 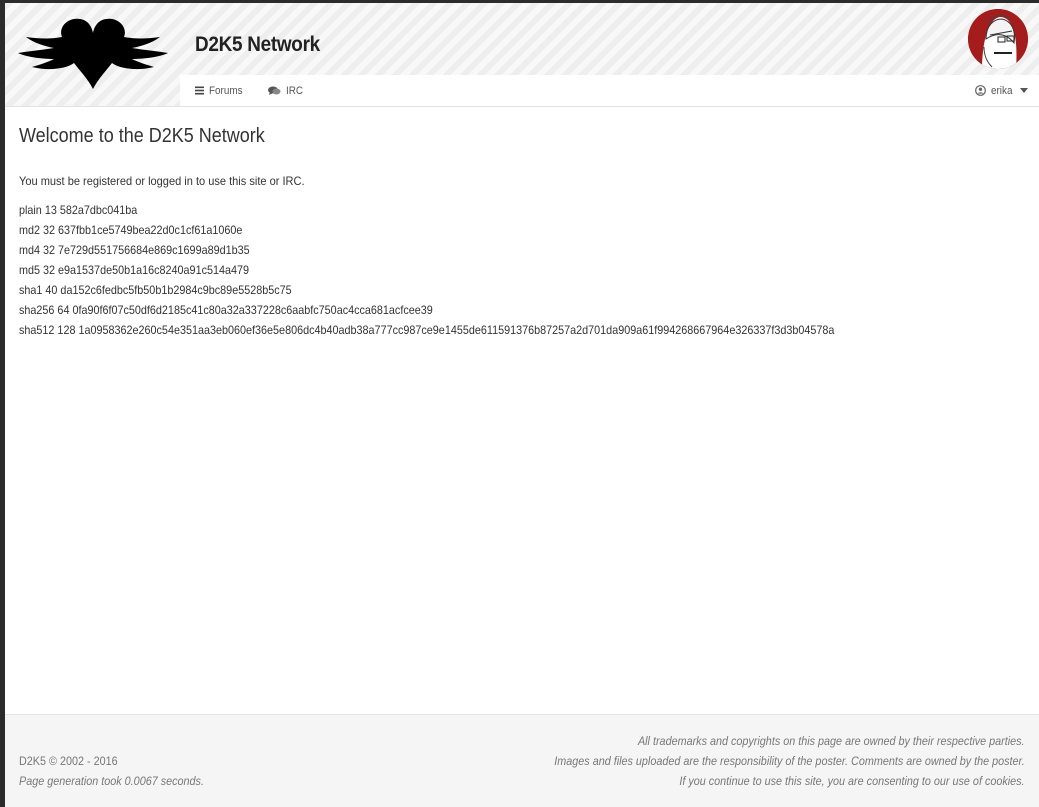 What do you see at coordinates (131, 230) in the screenshot?
I see `hash-line: md2 32 637fbb1ce5749bea22d0c1cf61a1060e` at bounding box center [131, 230].